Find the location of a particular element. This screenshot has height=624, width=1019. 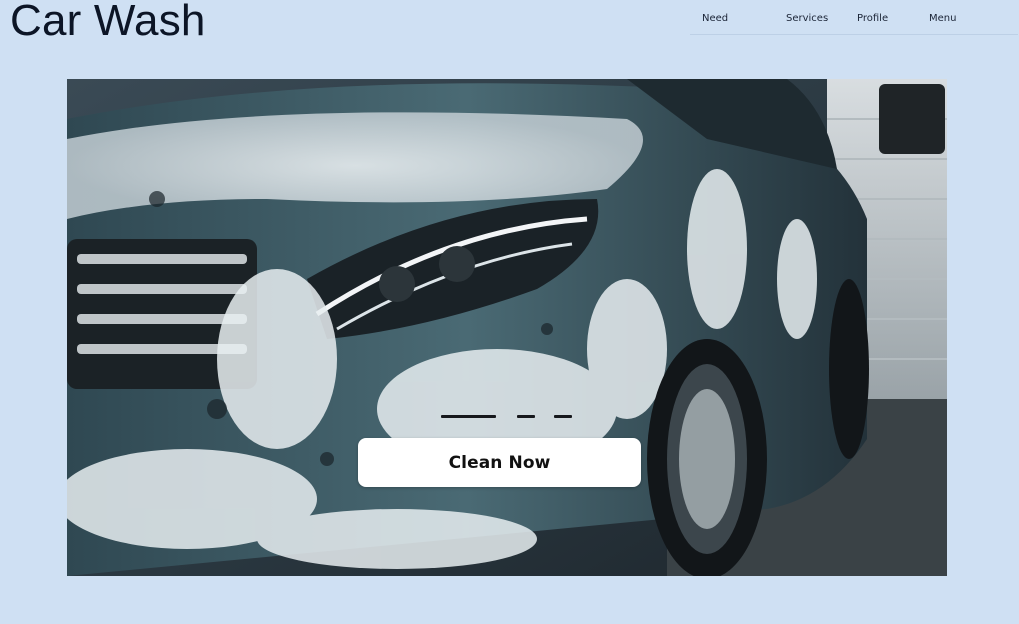

nav-link-need: Need is located at coordinates (715, 18).